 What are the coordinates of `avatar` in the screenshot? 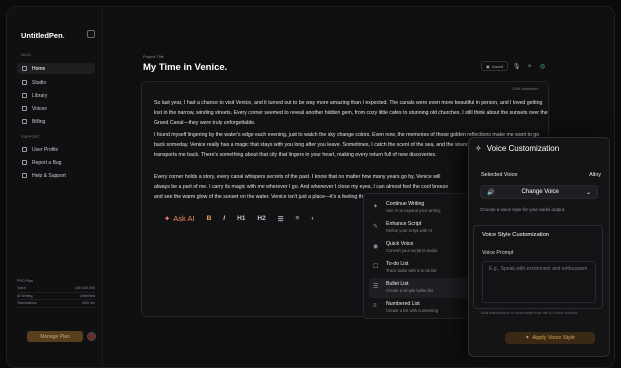 It's located at (91, 336).